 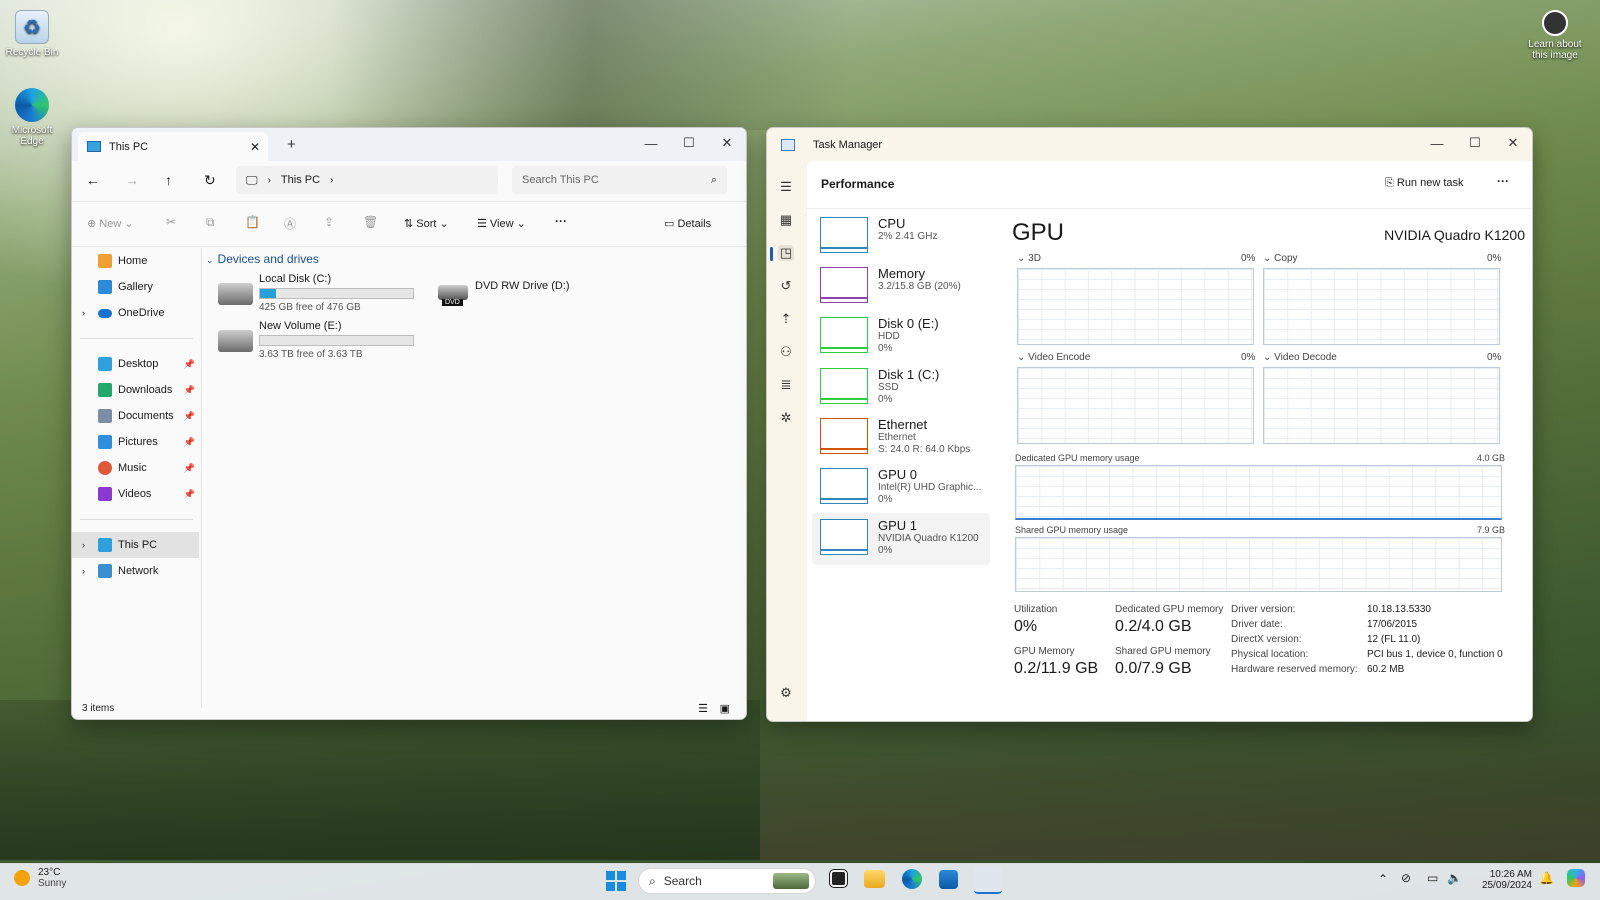 I want to click on edge-taskbar-icon, so click(x=912, y=879).